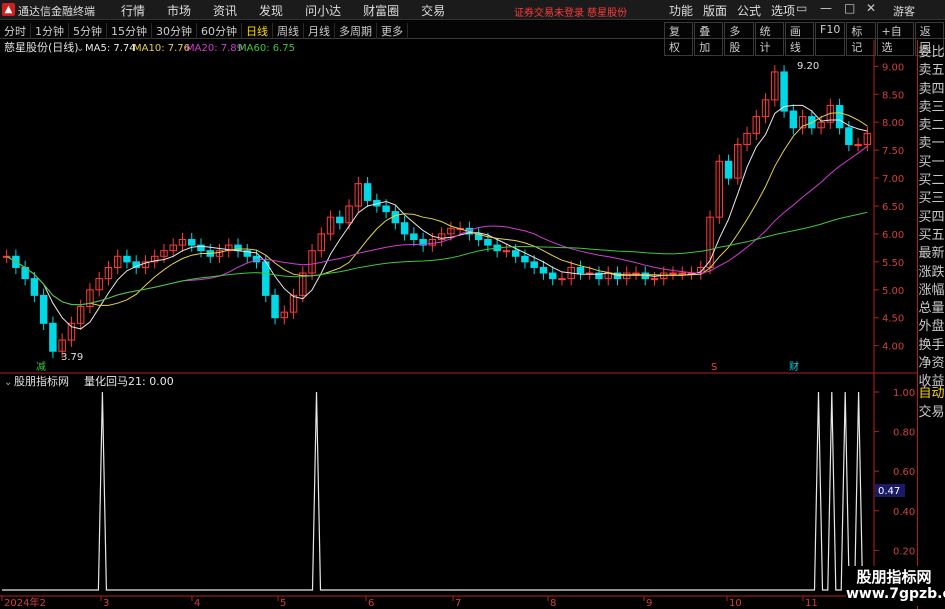  Describe the element at coordinates (931, 413) in the screenshot. I see `side-trade: 交易` at that location.